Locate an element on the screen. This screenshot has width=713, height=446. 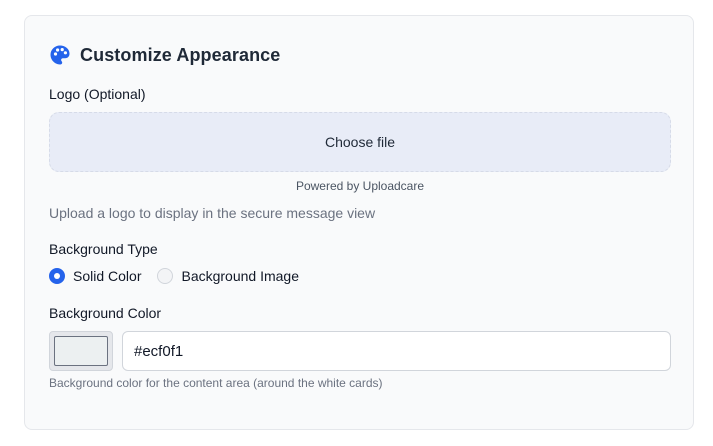
radio-solid-color is located at coordinates (57, 276).